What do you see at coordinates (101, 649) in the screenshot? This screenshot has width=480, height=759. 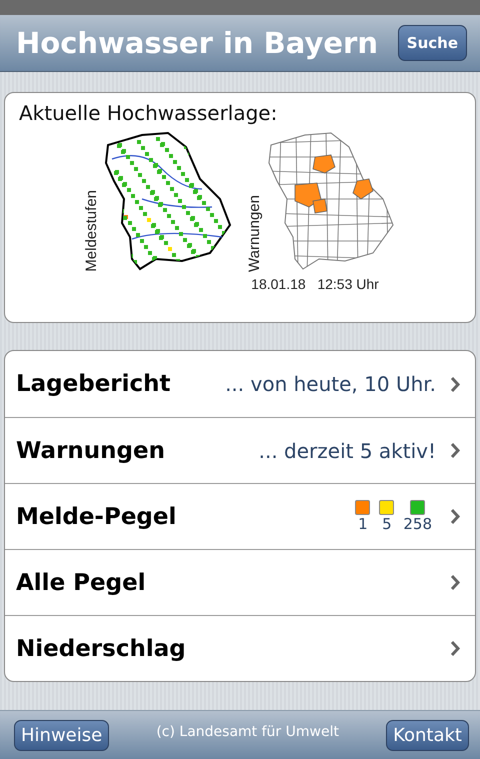 I see `menu-label: Niederschlag` at bounding box center [101, 649].